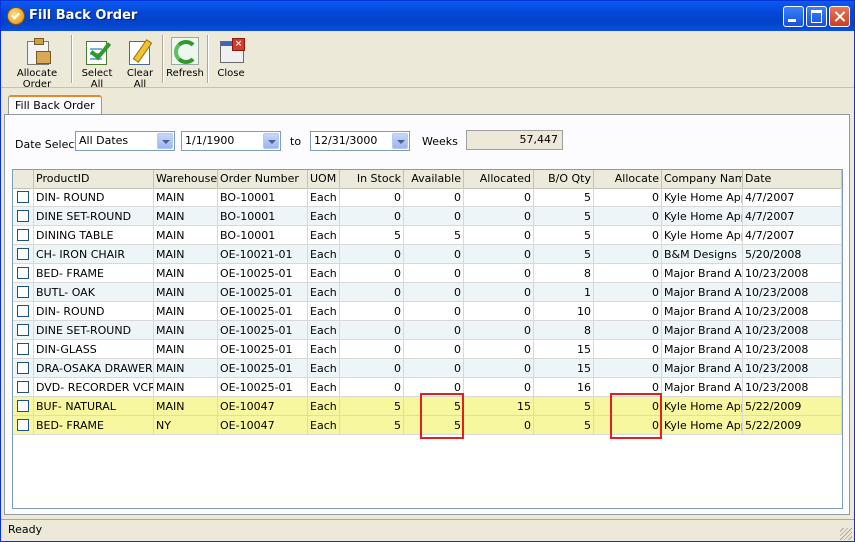 The height and width of the screenshot is (542, 855). Describe the element at coordinates (839, 16) in the screenshot. I see `close-window-button` at that location.